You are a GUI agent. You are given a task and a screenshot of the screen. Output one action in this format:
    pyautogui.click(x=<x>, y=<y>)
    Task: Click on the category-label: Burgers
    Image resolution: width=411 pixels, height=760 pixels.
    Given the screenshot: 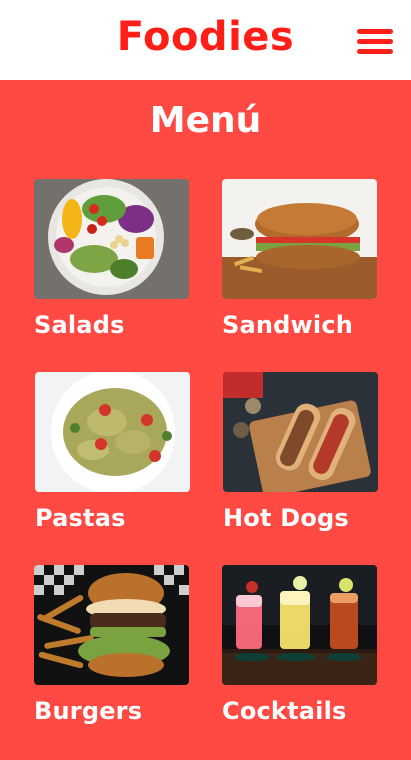 What is the action you would take?
    pyautogui.click(x=114, y=711)
    